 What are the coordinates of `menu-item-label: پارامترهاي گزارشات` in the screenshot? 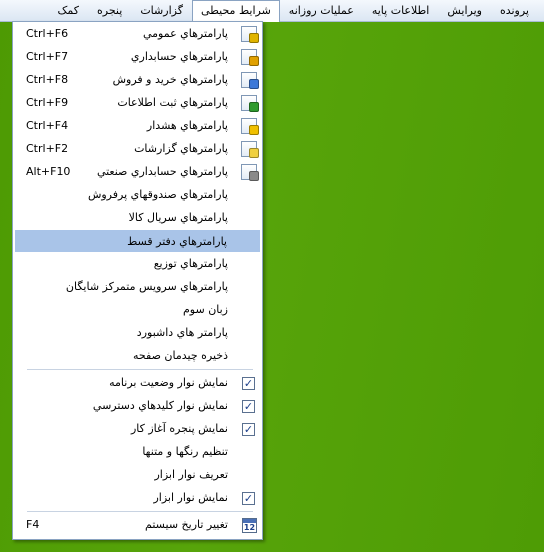 It's located at (181, 148).